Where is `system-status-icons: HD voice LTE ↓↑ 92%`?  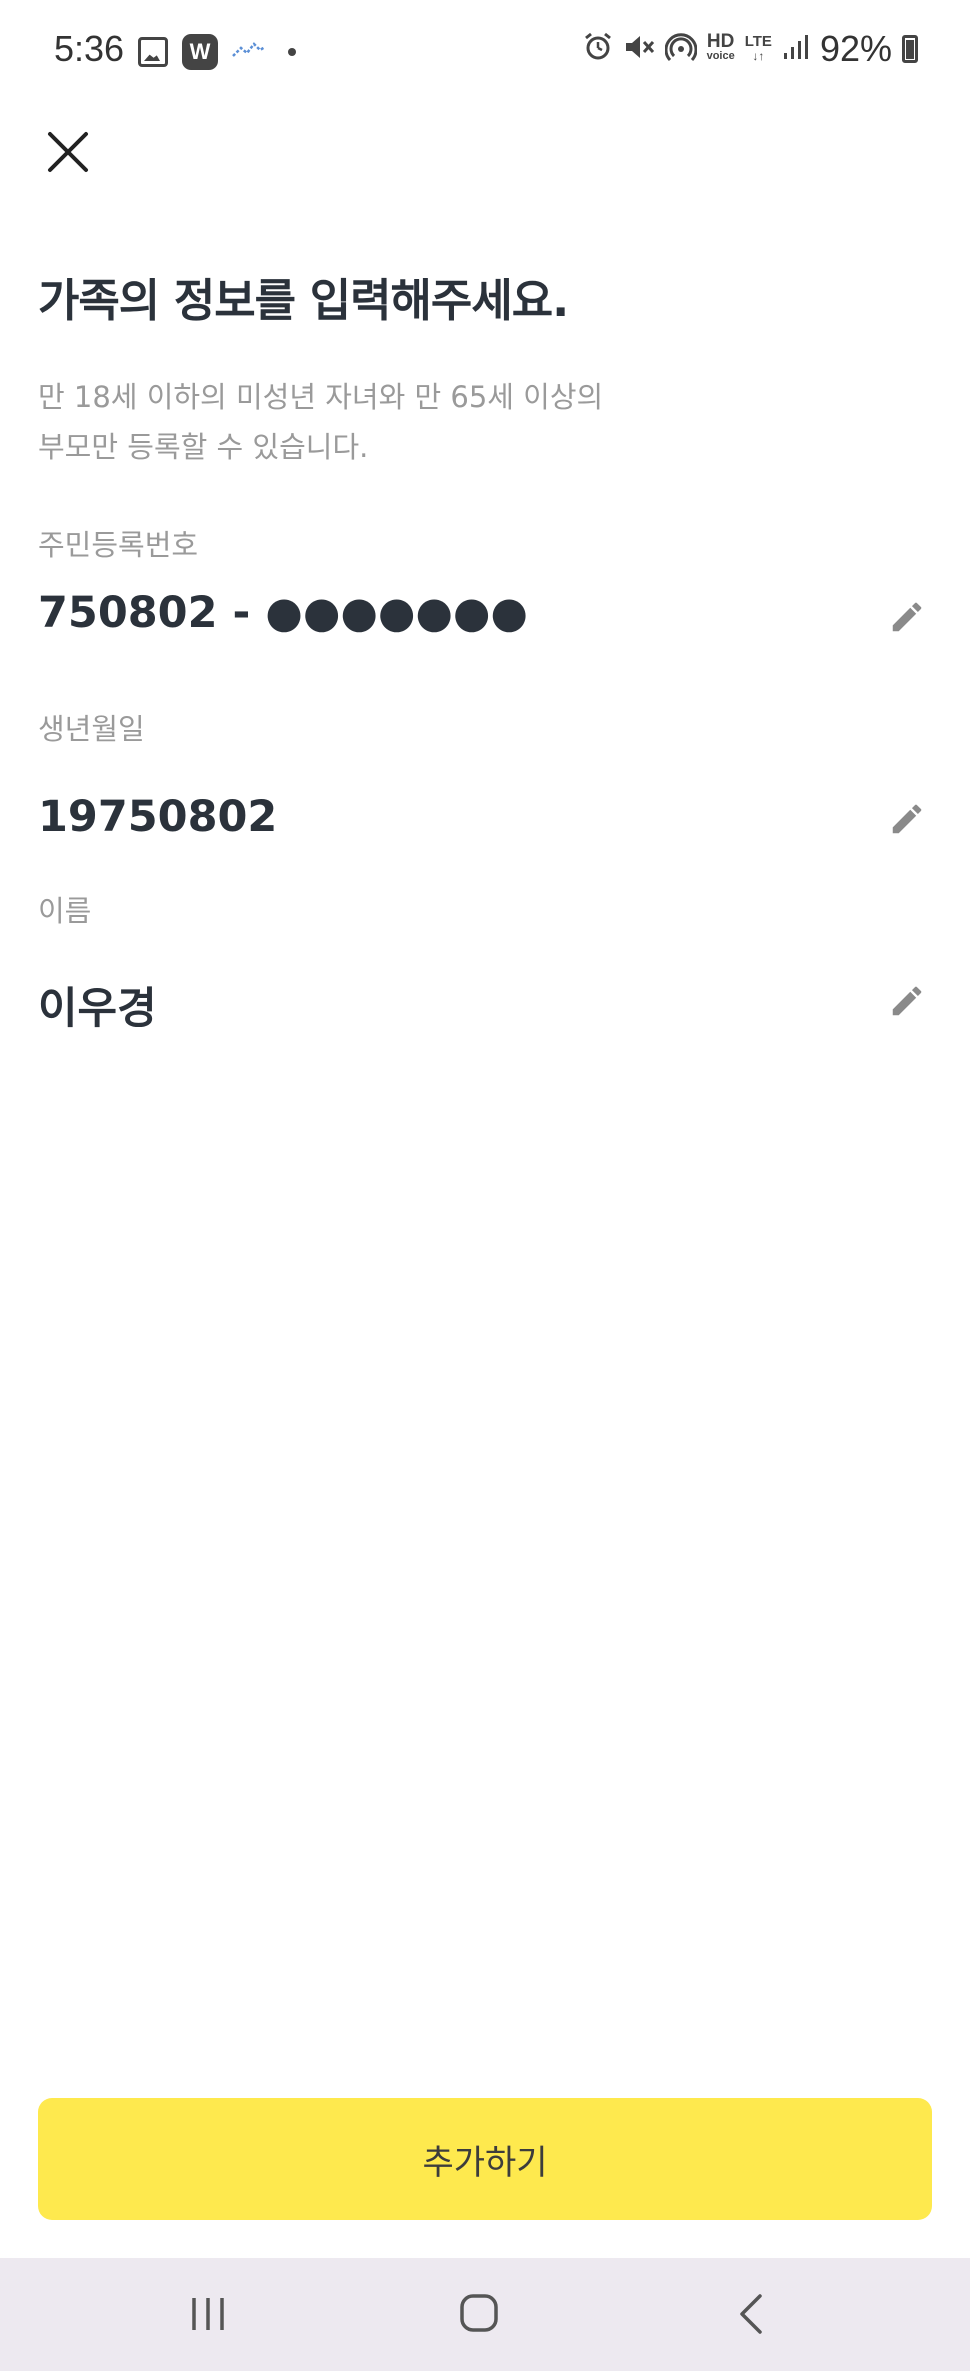
system-status-icons: HD voice LTE ↓↑ 92% is located at coordinates (750, 49).